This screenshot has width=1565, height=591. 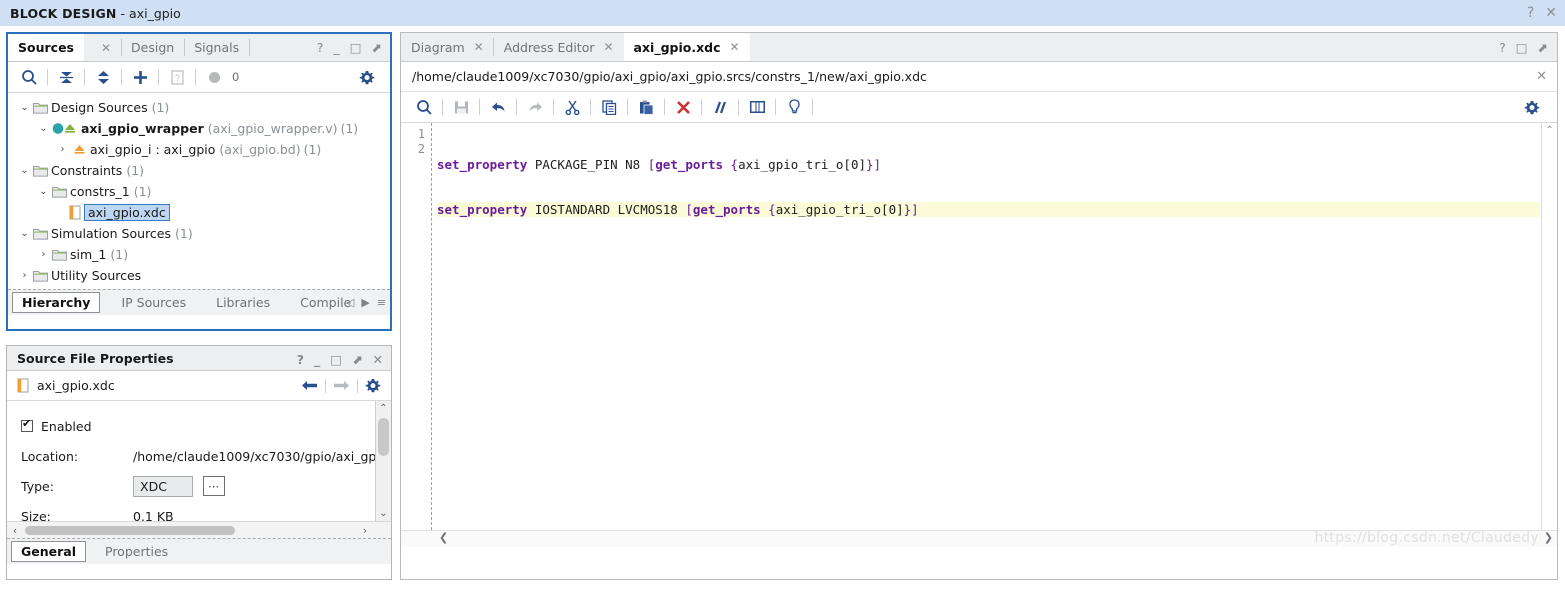 I want to click on properties-horizontal-scrollbar: ‹ ›, so click(x=199, y=529).